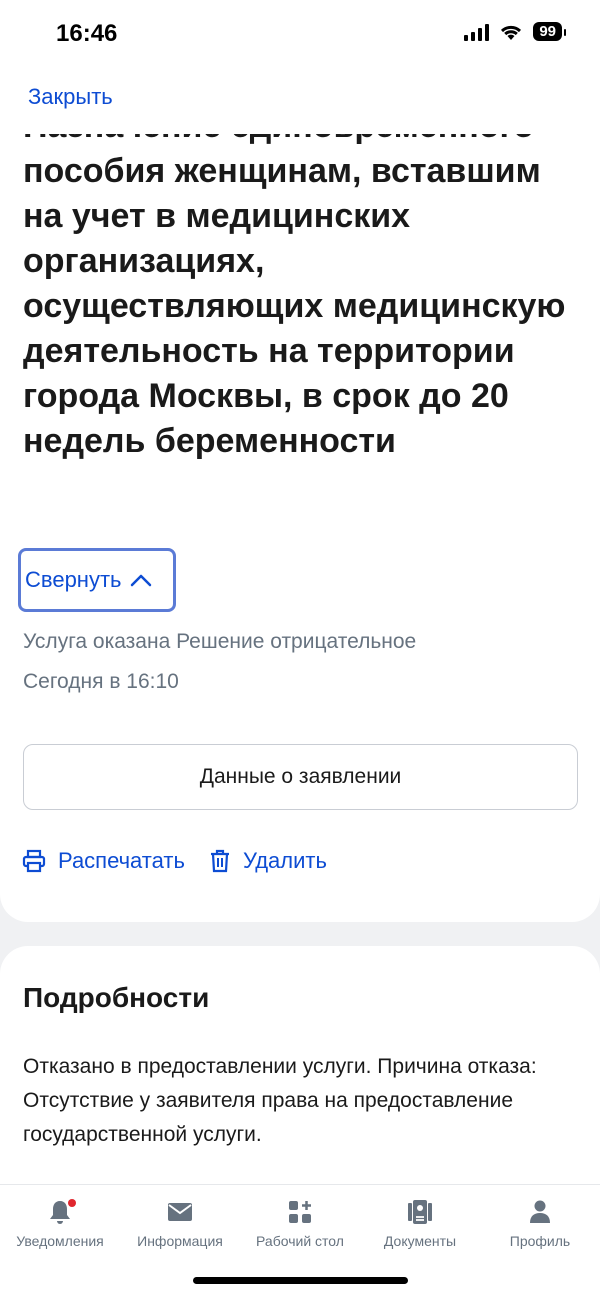 The width and height of the screenshot is (600, 1297). What do you see at coordinates (180, 1241) in the screenshot?
I see `tab-label: Информация` at bounding box center [180, 1241].